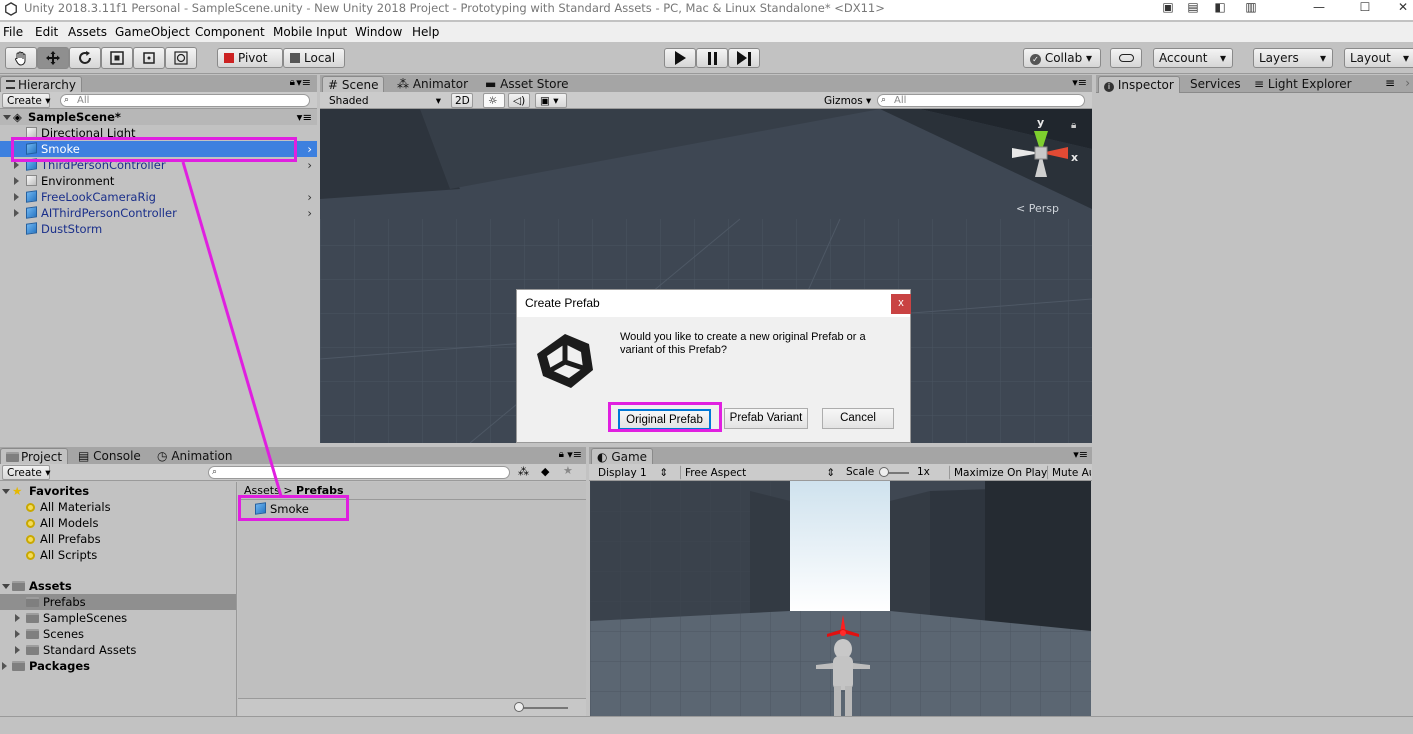 The image size is (1413, 734). I want to click on rect-tool-button, so click(149, 58).